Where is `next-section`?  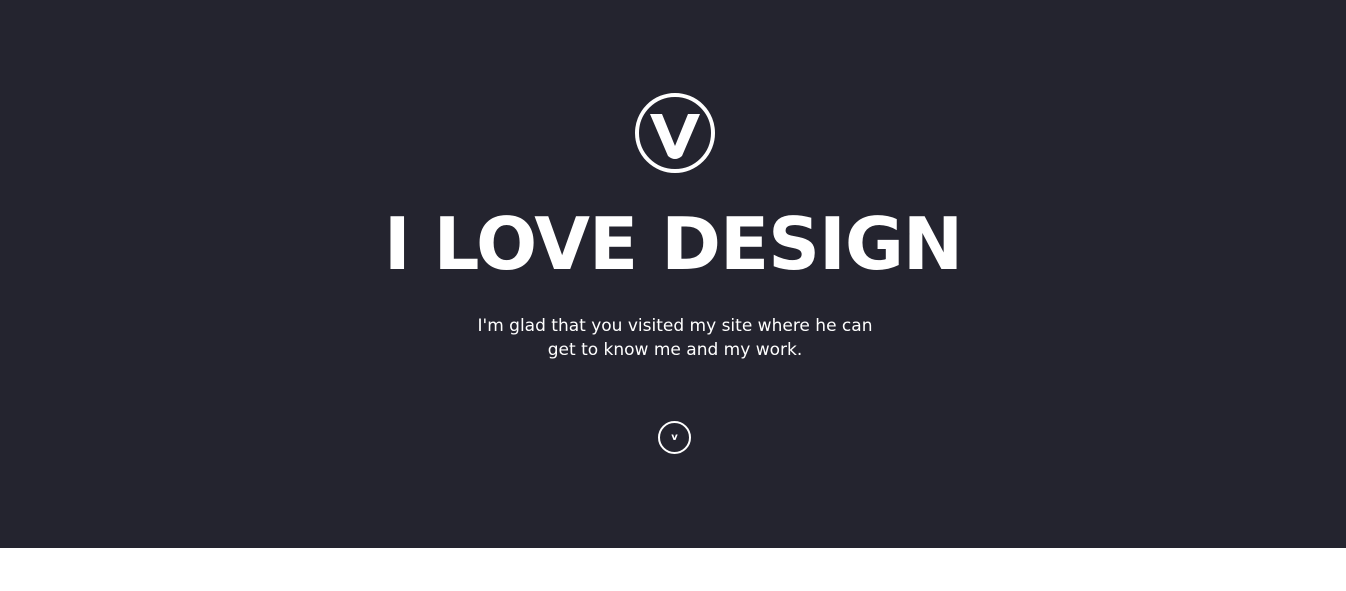
next-section is located at coordinates (673, 569).